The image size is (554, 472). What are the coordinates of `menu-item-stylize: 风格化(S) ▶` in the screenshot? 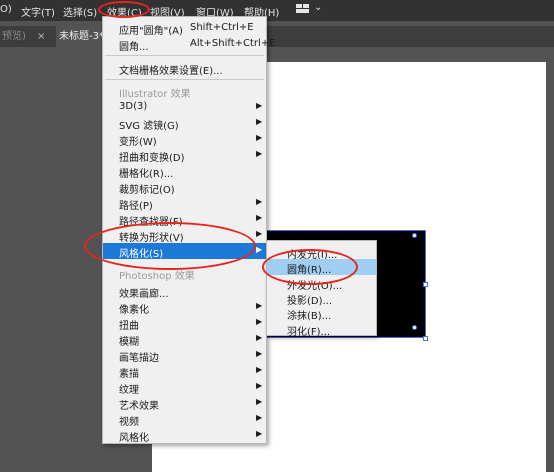 It's located at (184, 251).